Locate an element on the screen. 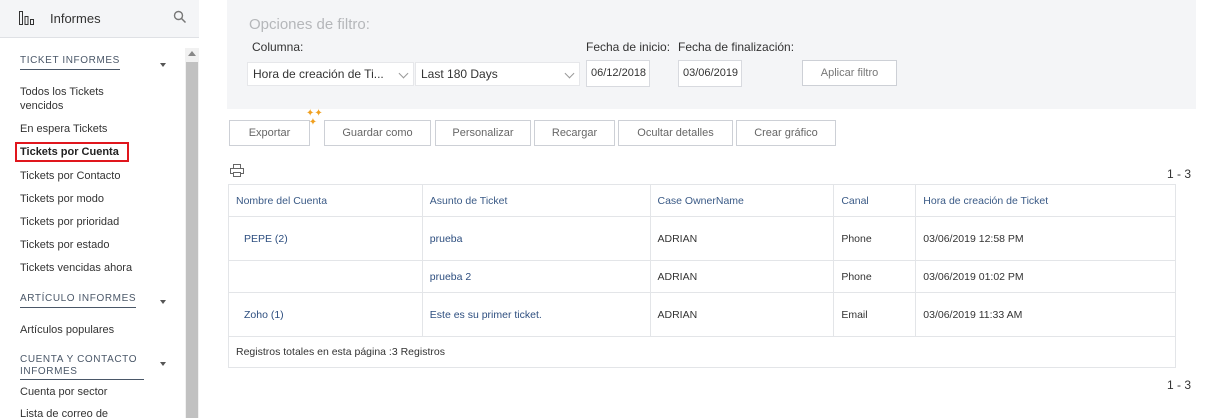  sidebar-header: Informes is located at coordinates (99, 19).